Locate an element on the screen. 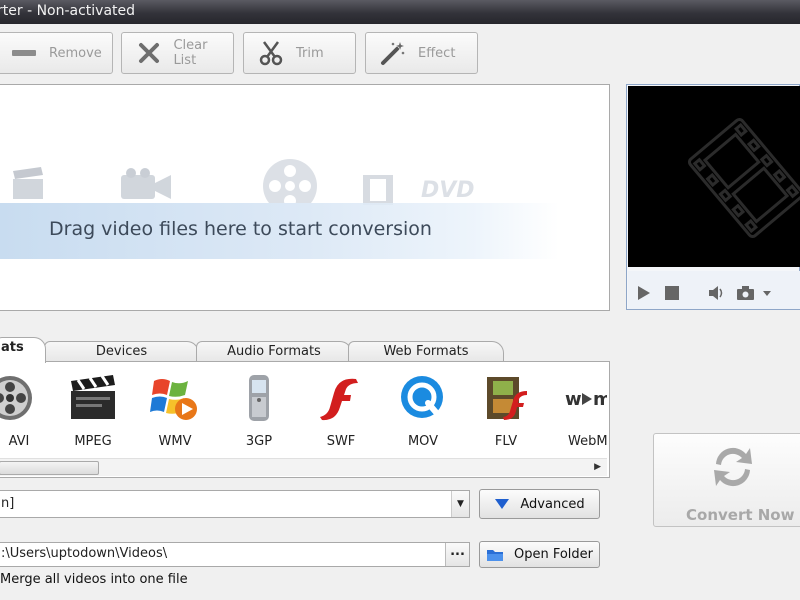  tab-devices: Devices is located at coordinates (121, 352).